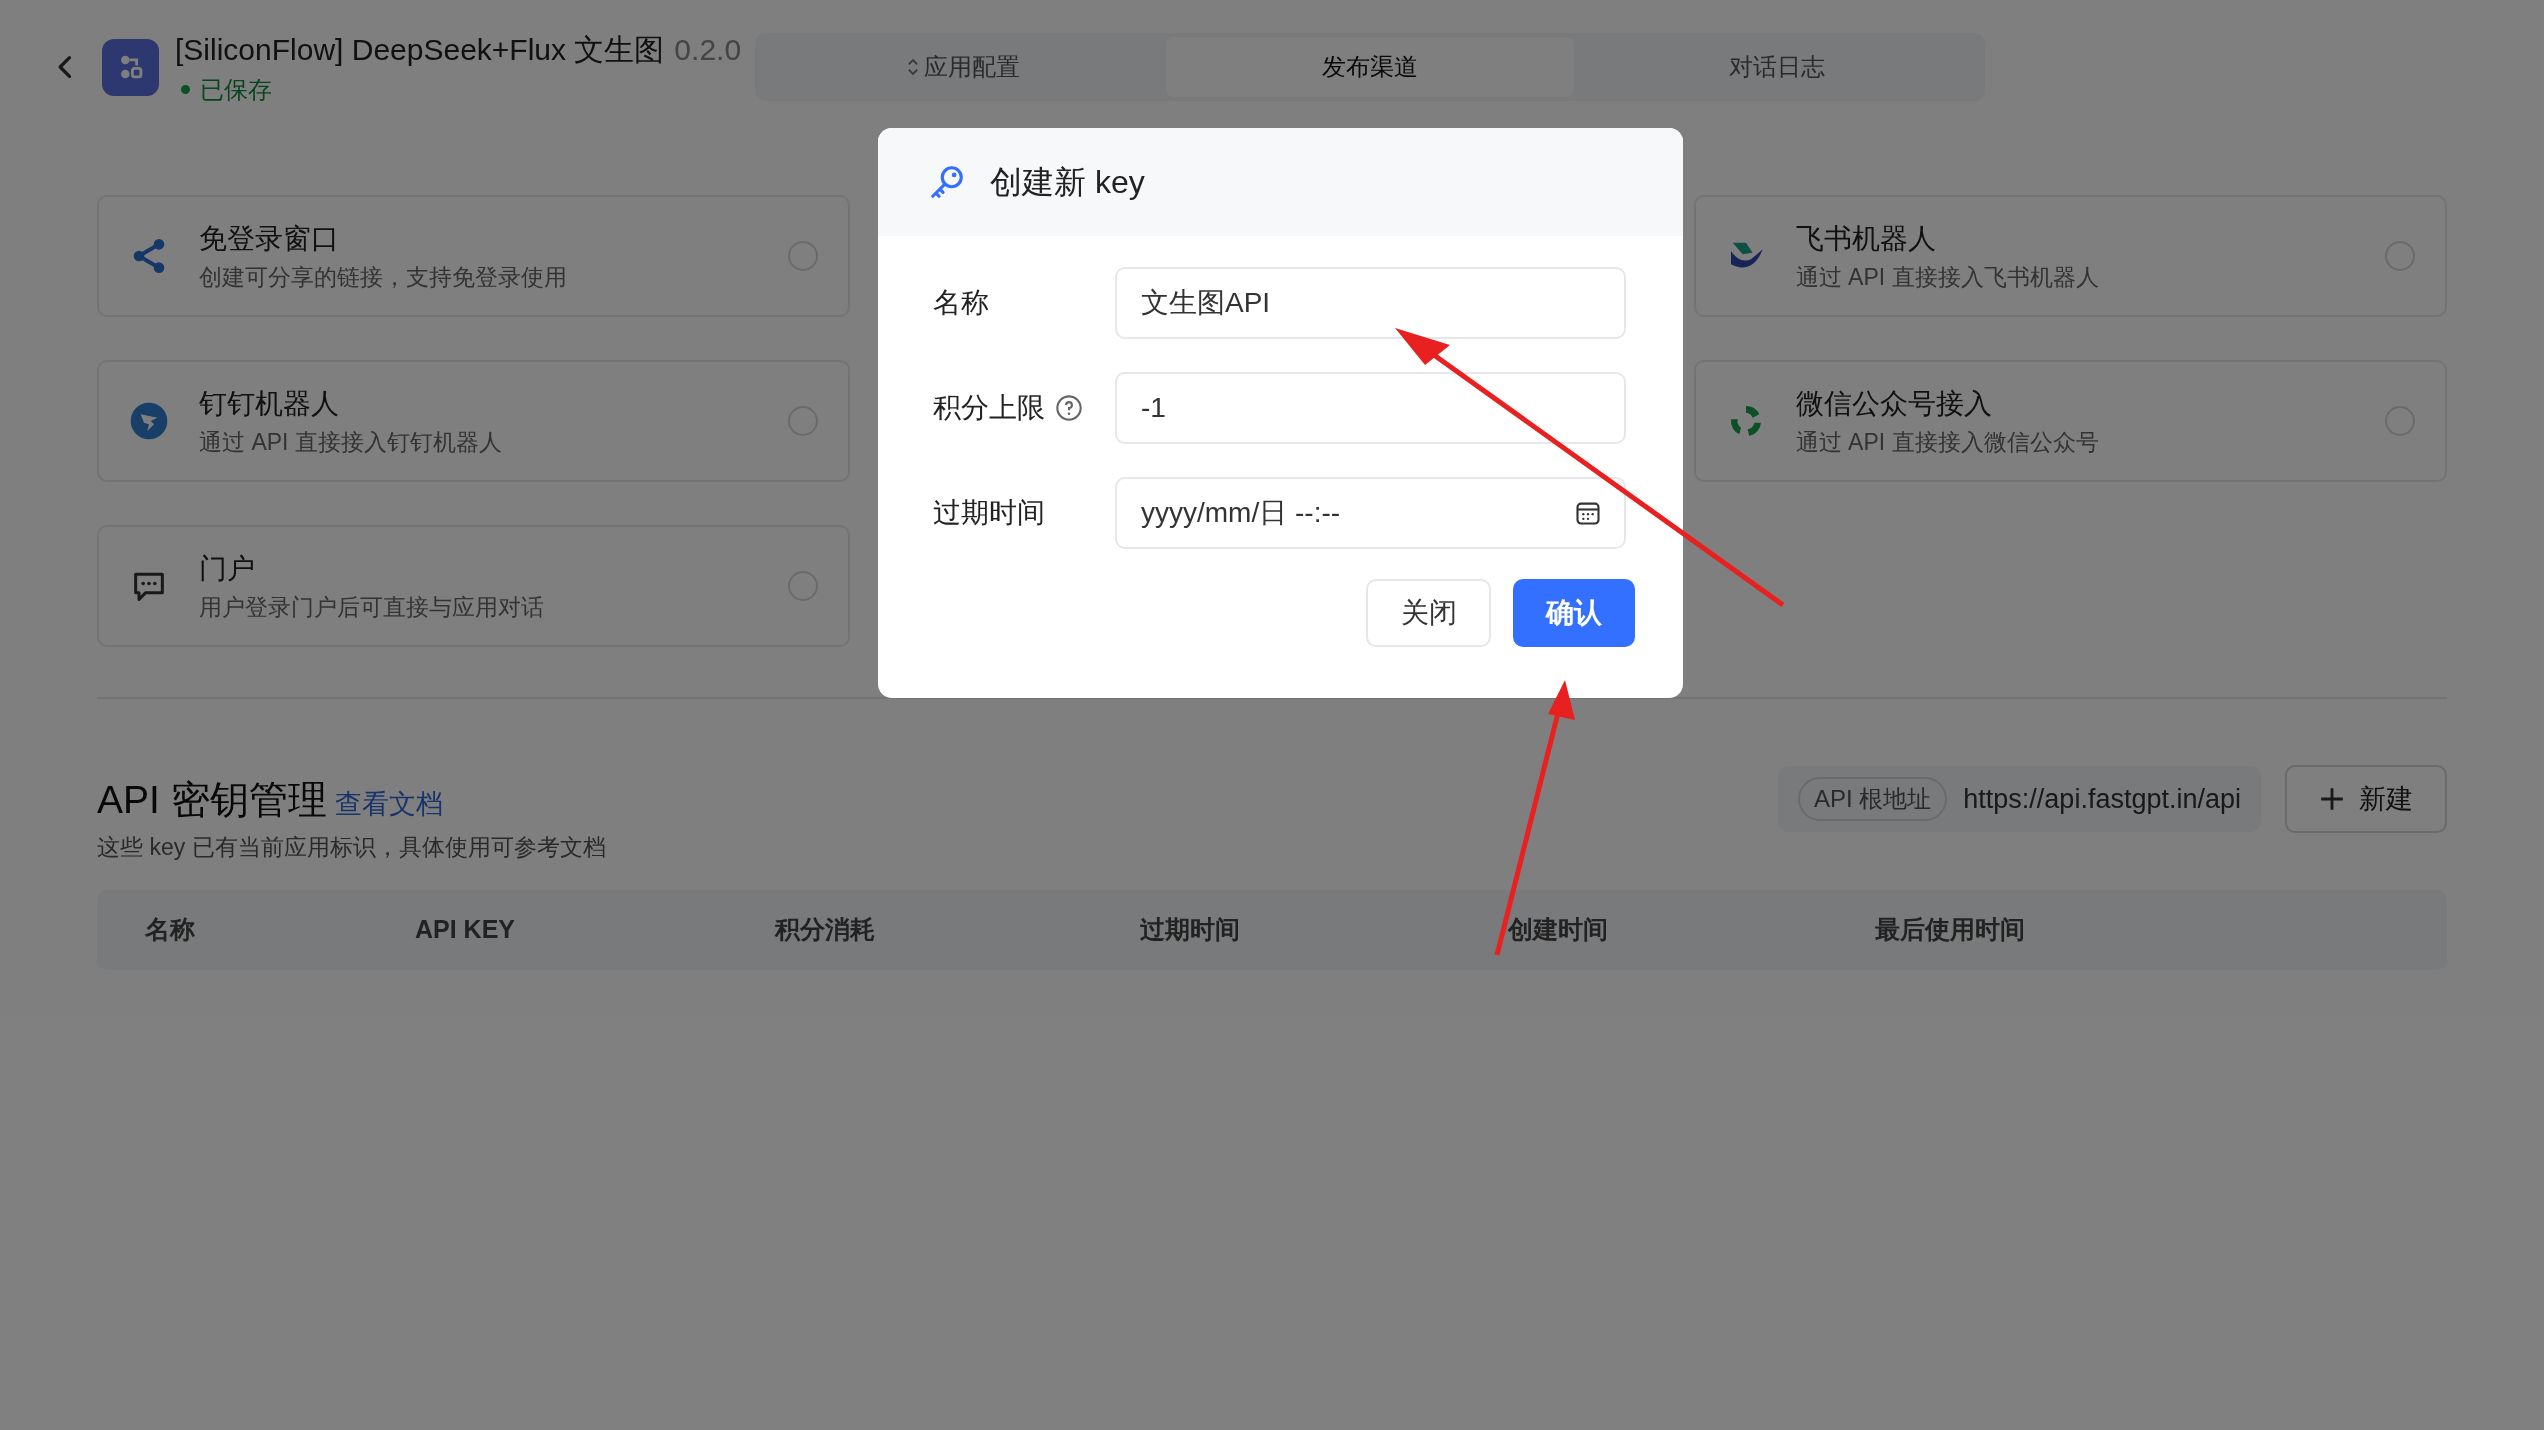  What do you see at coordinates (236, 89) in the screenshot?
I see `save-status: 已保存` at bounding box center [236, 89].